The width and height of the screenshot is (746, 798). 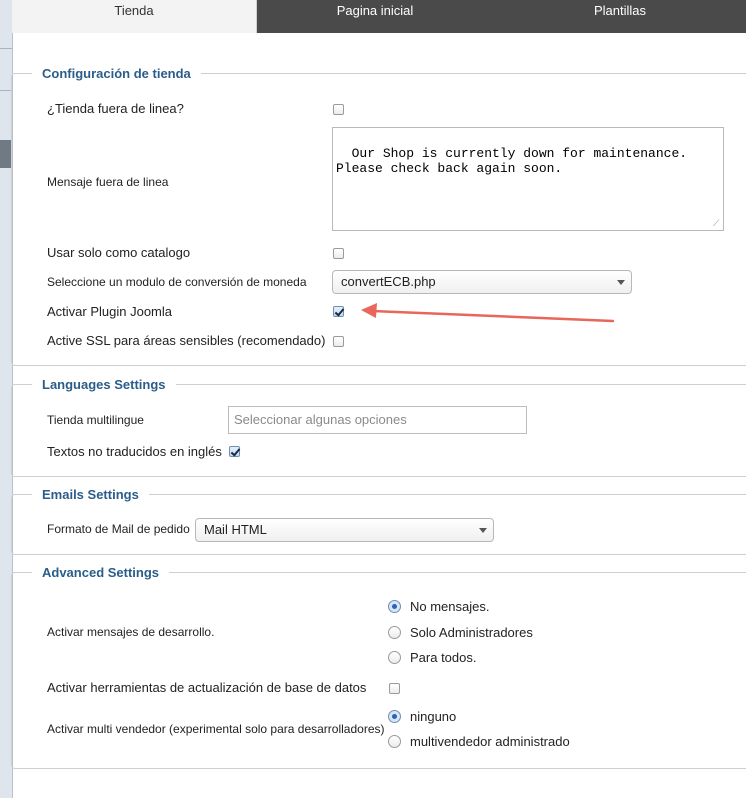 I want to click on offline-message-label: Mensaje fuera de linea, so click(x=108, y=182).